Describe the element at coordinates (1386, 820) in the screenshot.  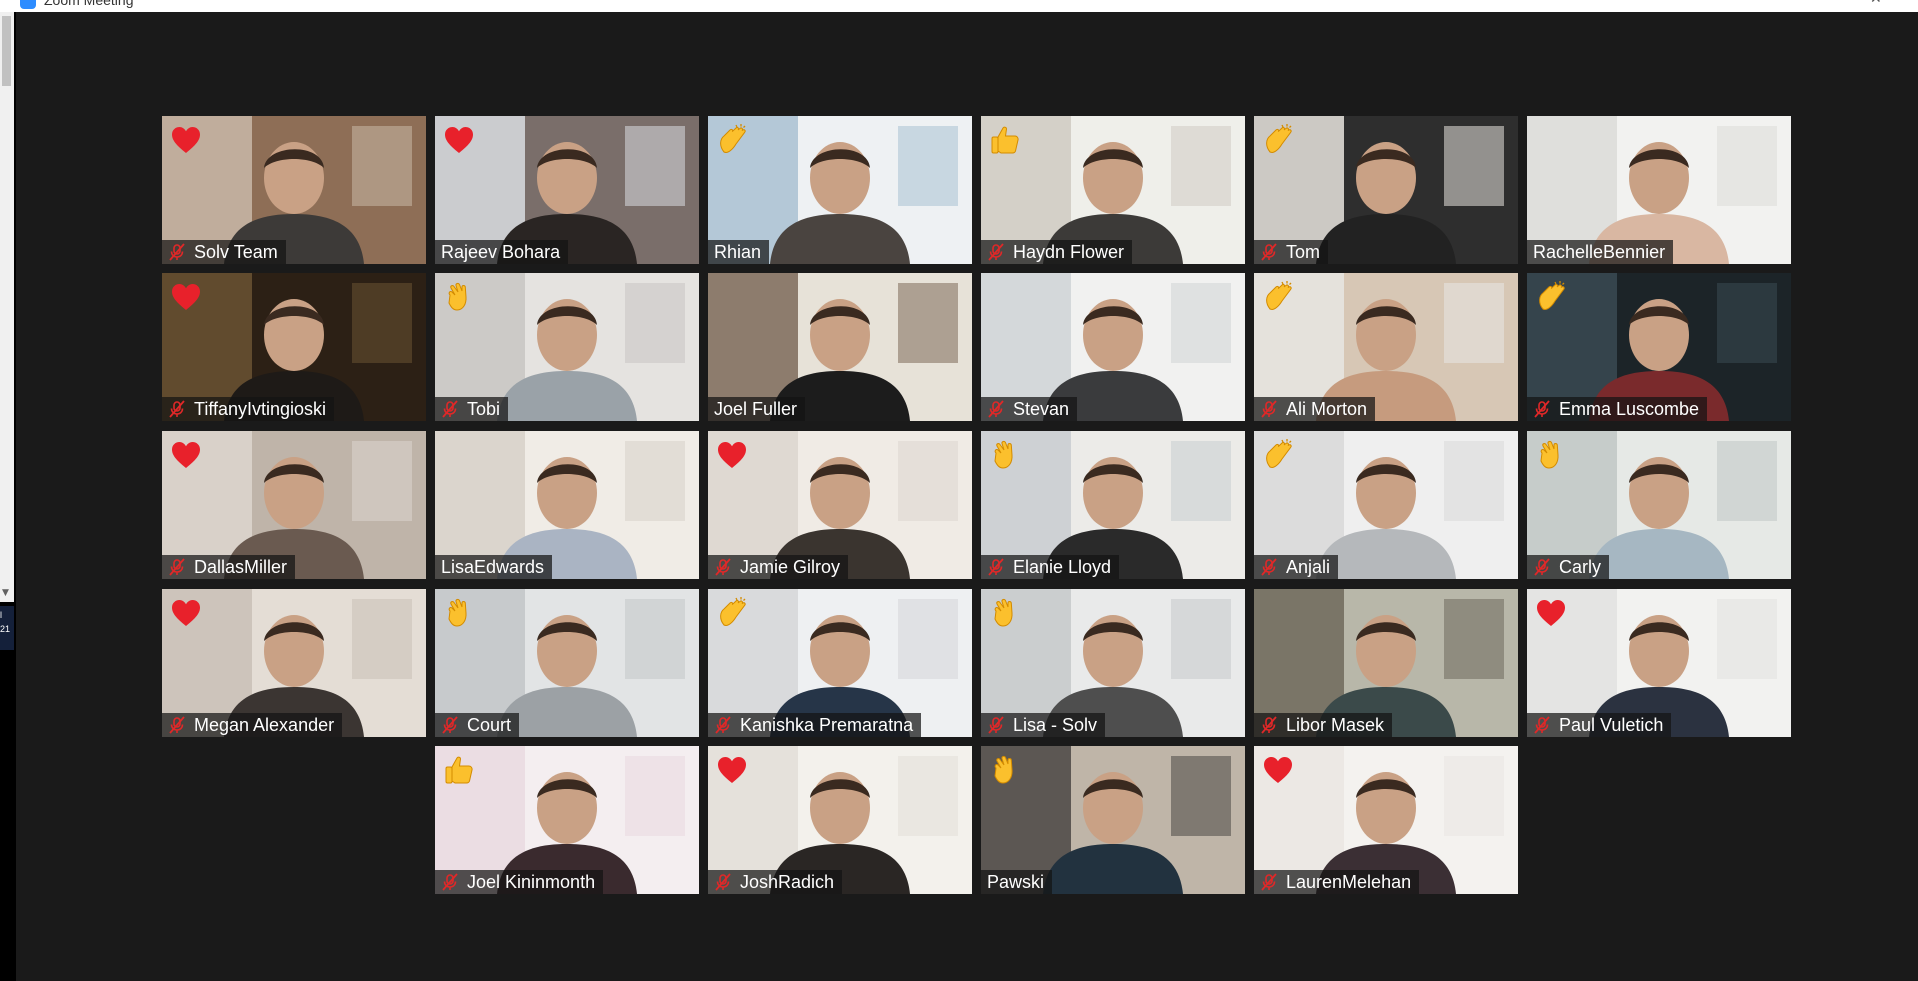
I see `participant-tile: LaurenMelehan` at that location.